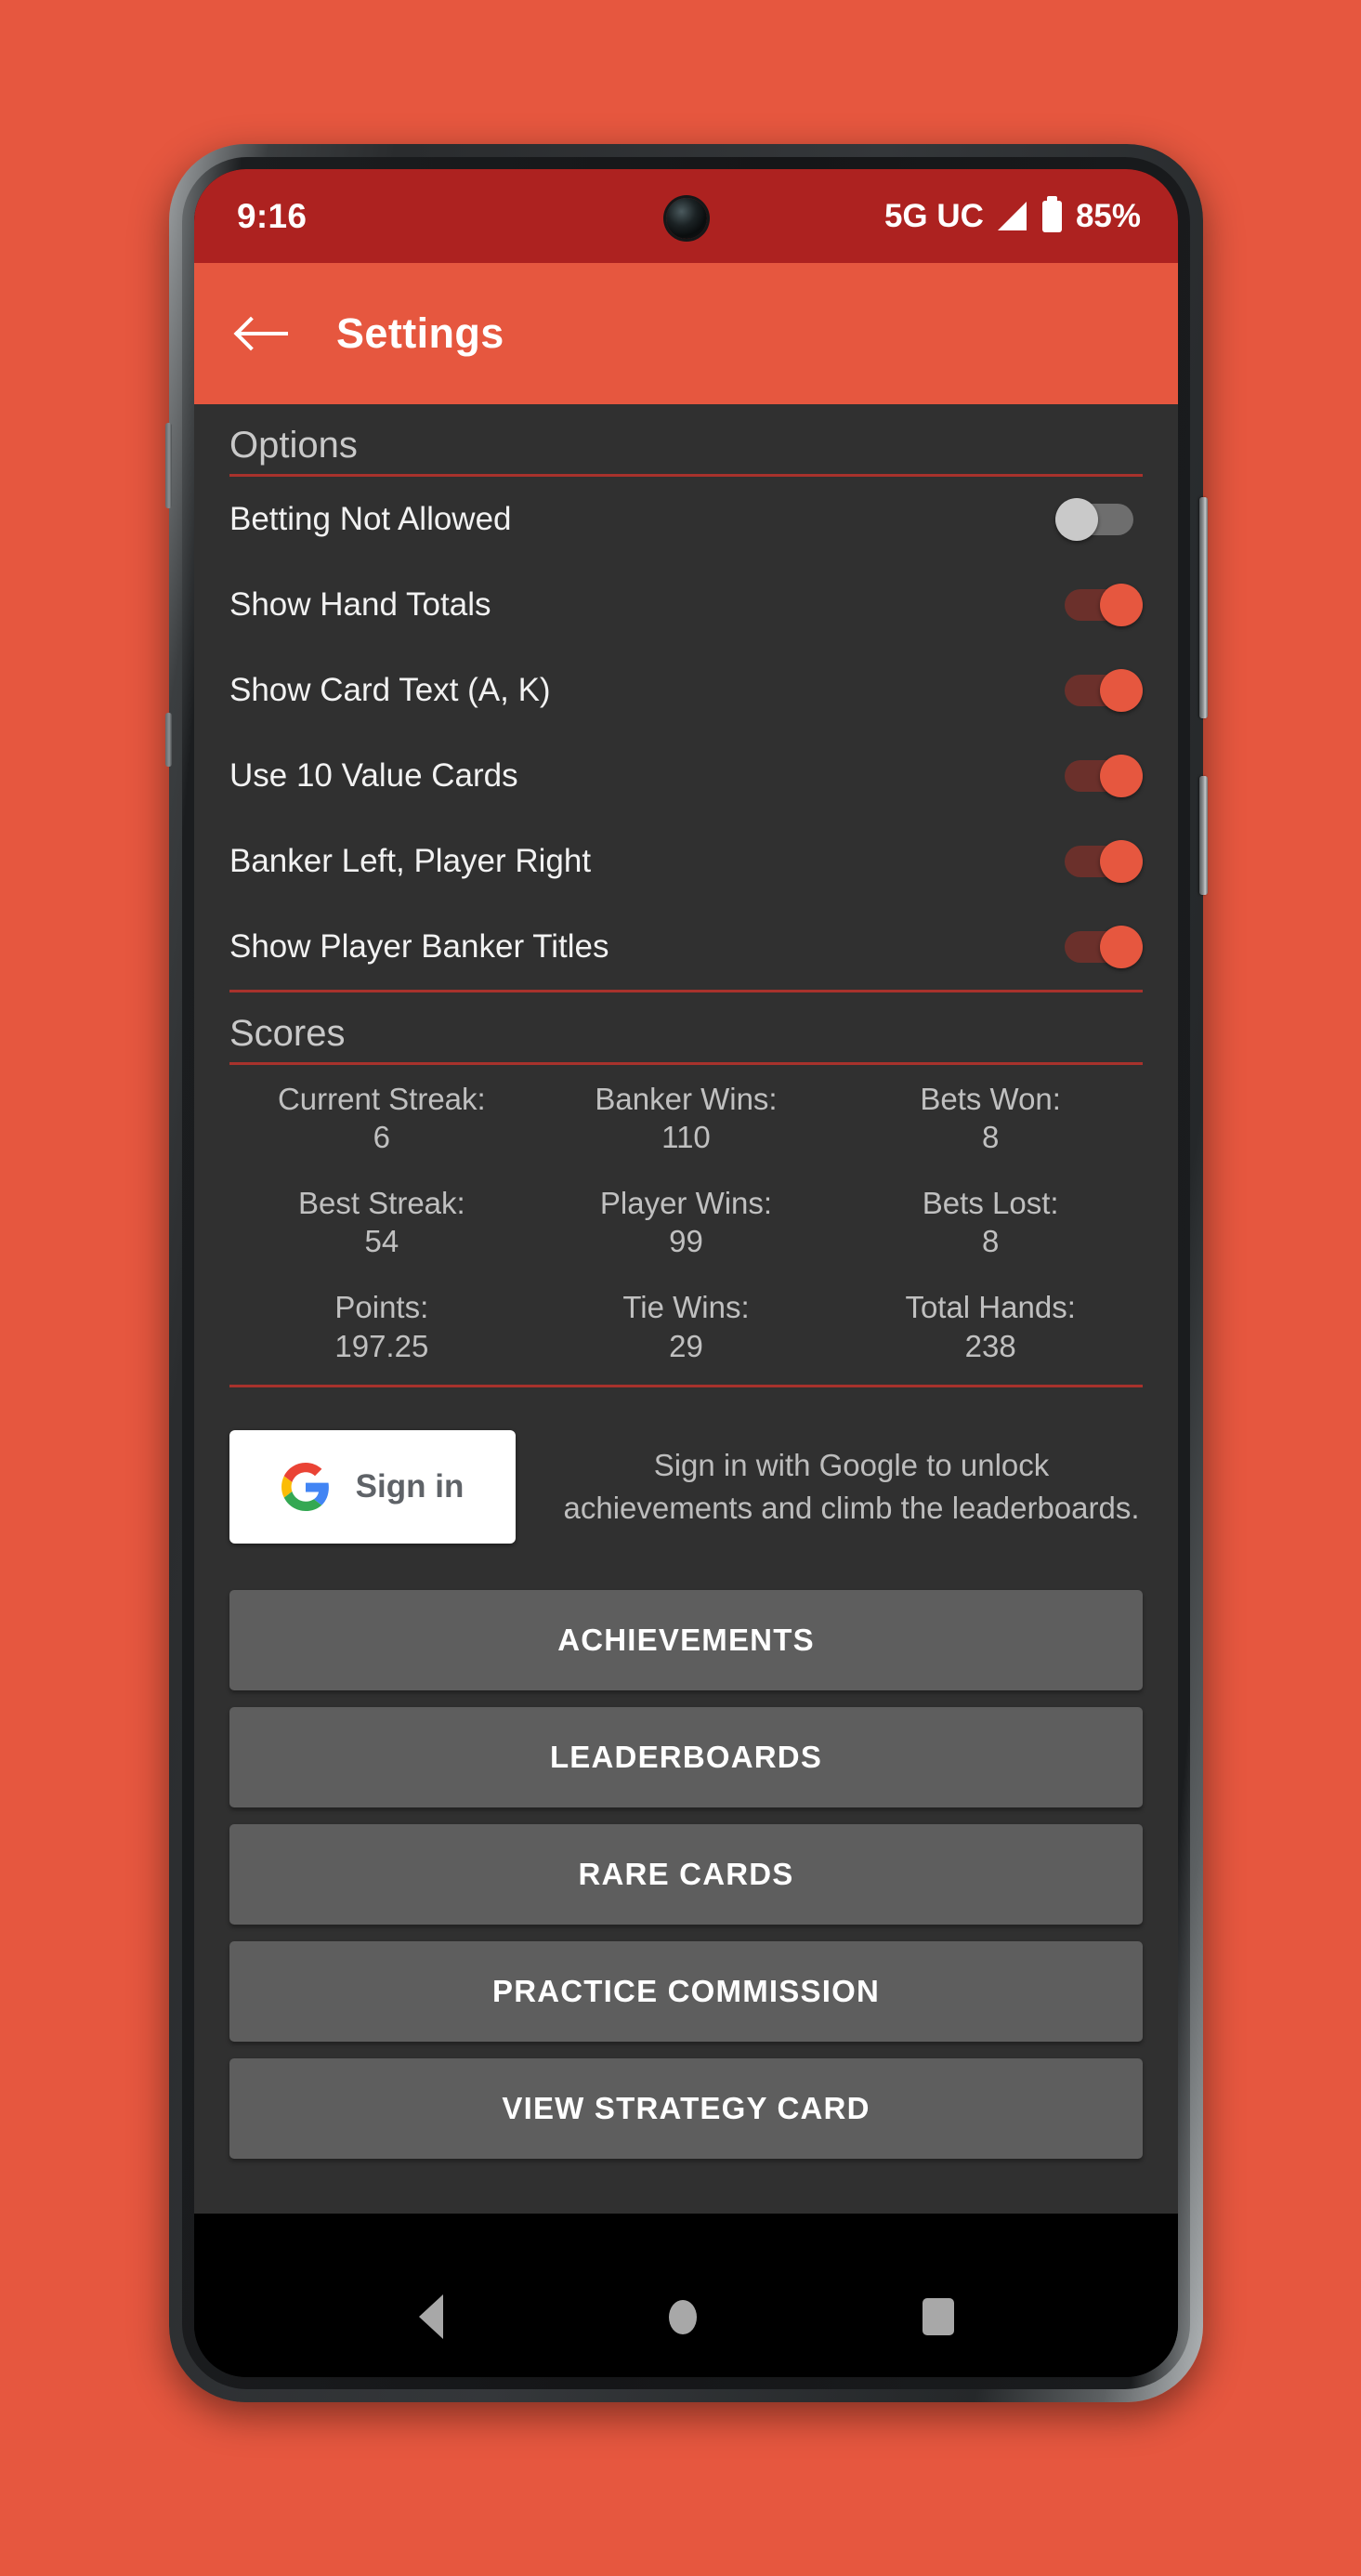  I want to click on score-cell-player-wins: Player Wins: 99, so click(686, 1223).